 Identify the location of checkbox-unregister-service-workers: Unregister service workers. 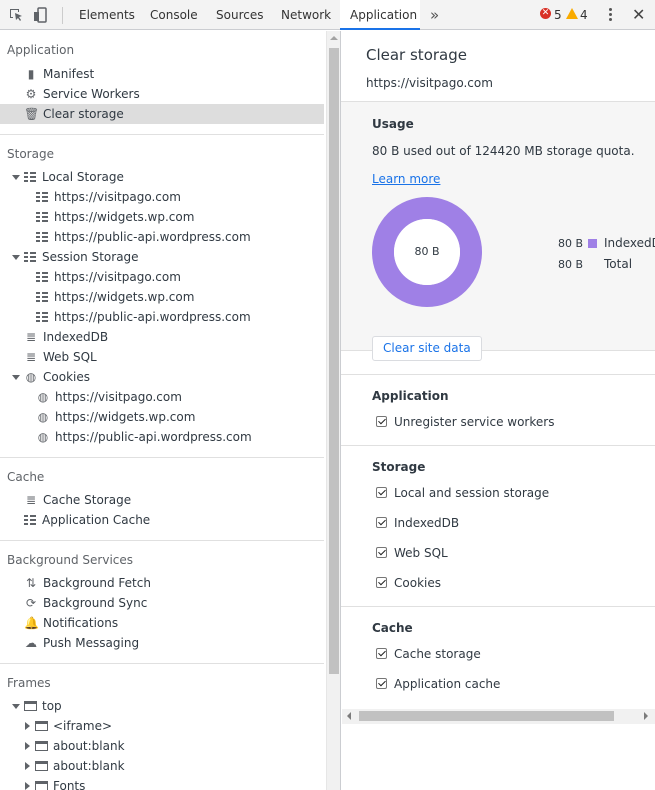
(465, 422).